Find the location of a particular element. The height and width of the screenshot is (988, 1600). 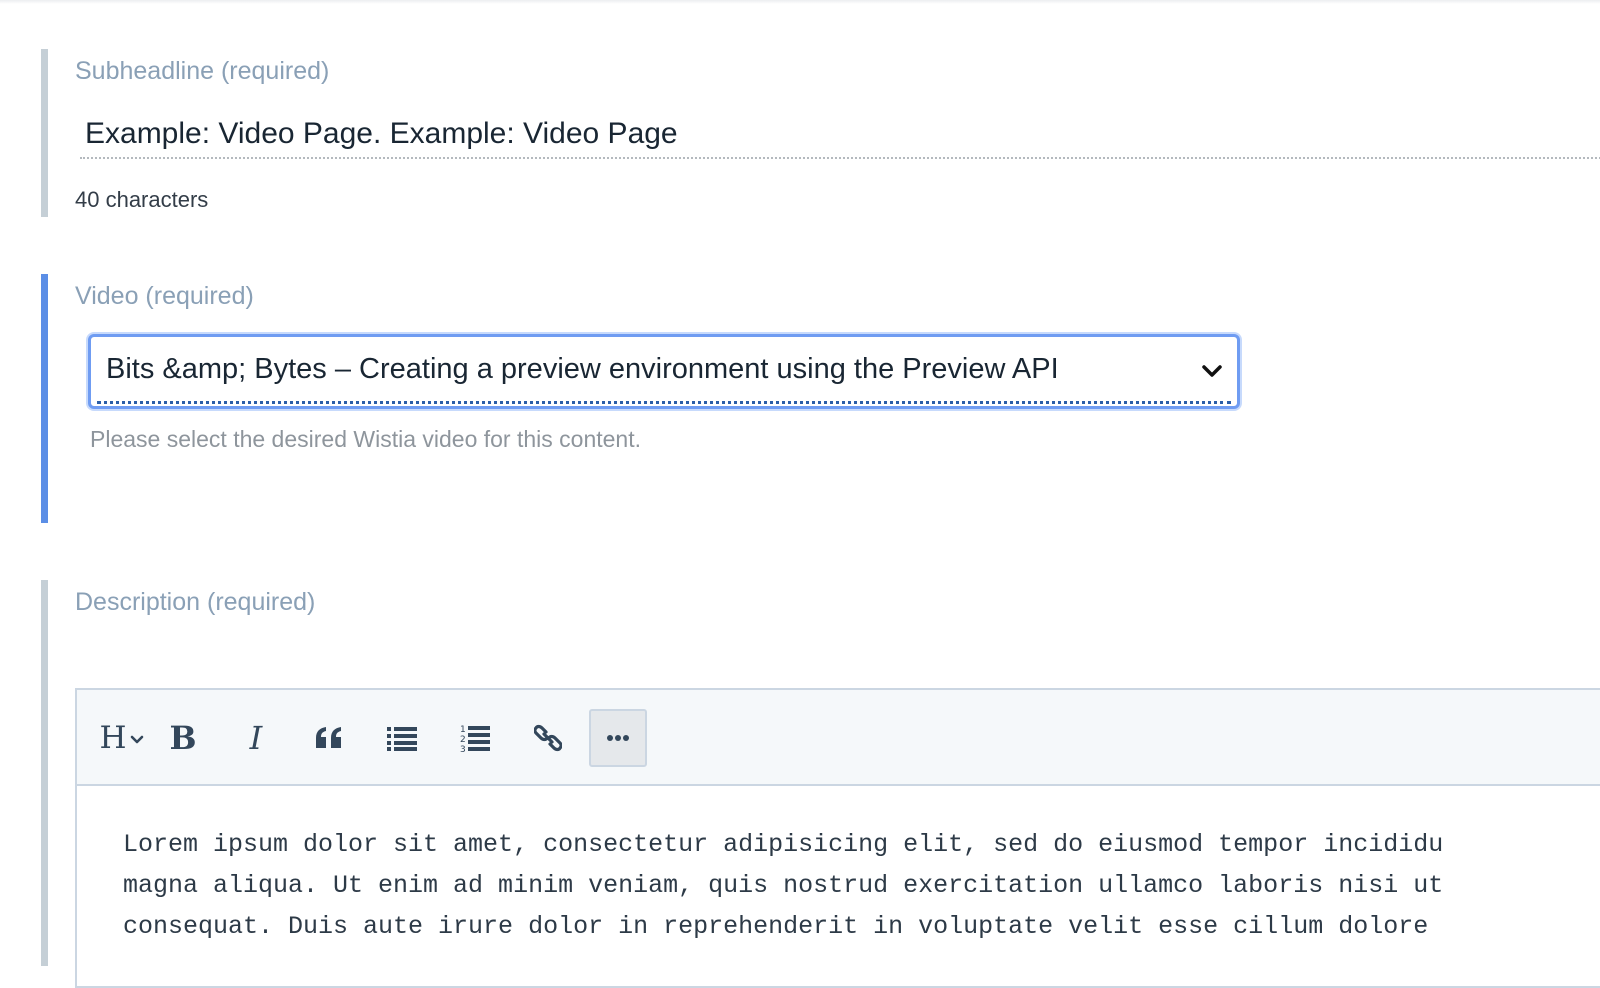

more-button is located at coordinates (618, 738).